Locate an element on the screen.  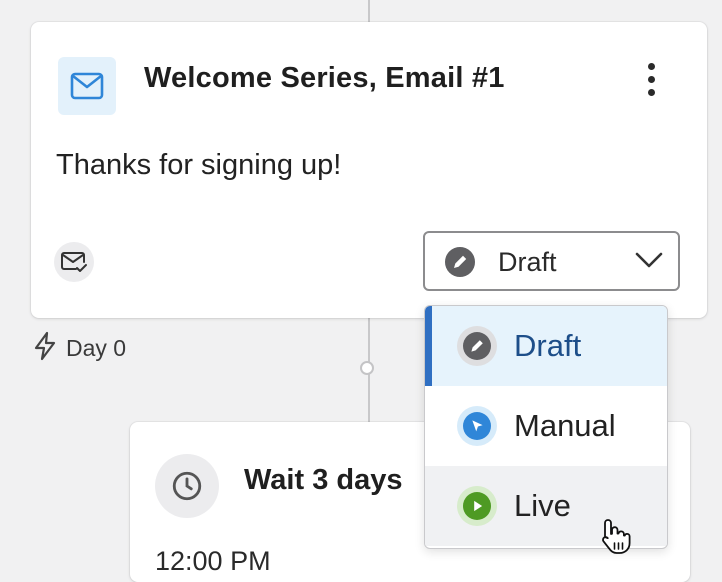
cursor-click-icon is located at coordinates (477, 426).